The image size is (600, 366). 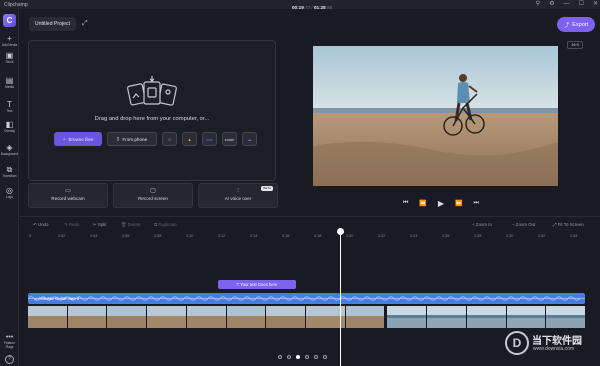 I want to click on ruler-tick: 0:28, so click(x=478, y=236).